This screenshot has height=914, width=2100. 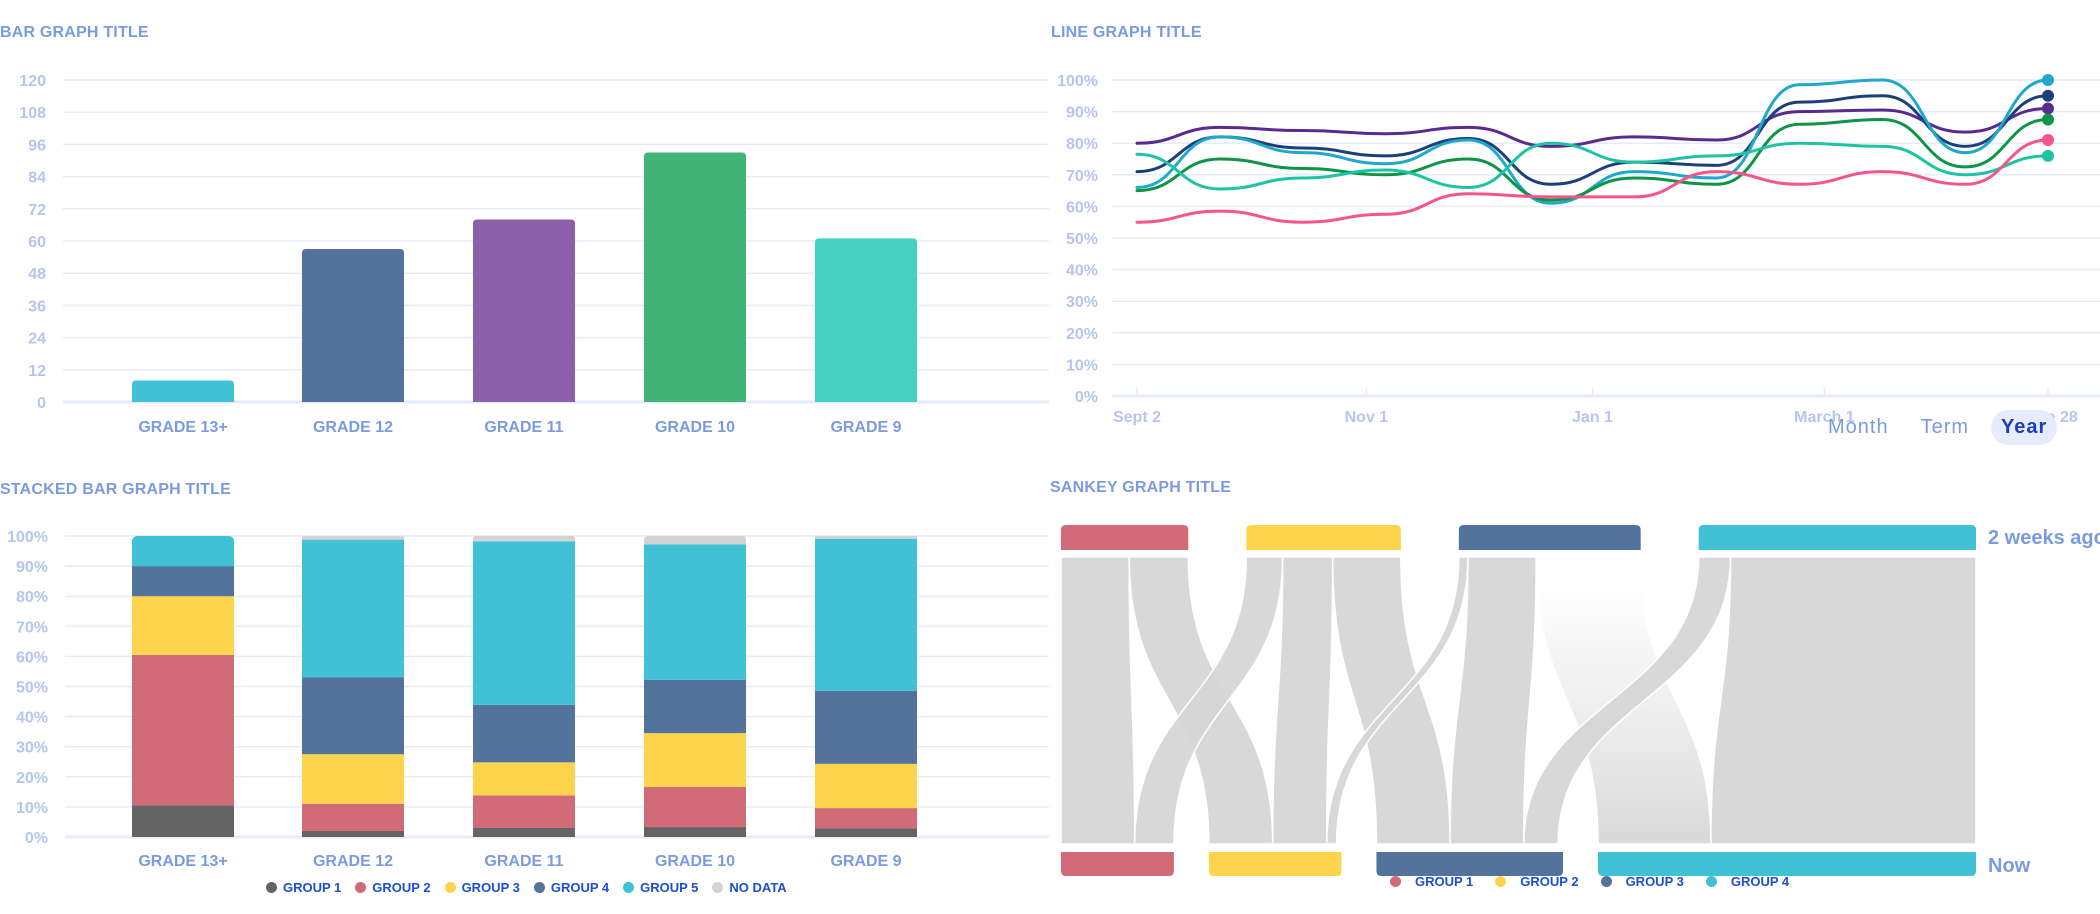 I want to click on sankey-bottom-stage-label: Now, so click(x=2009, y=866).